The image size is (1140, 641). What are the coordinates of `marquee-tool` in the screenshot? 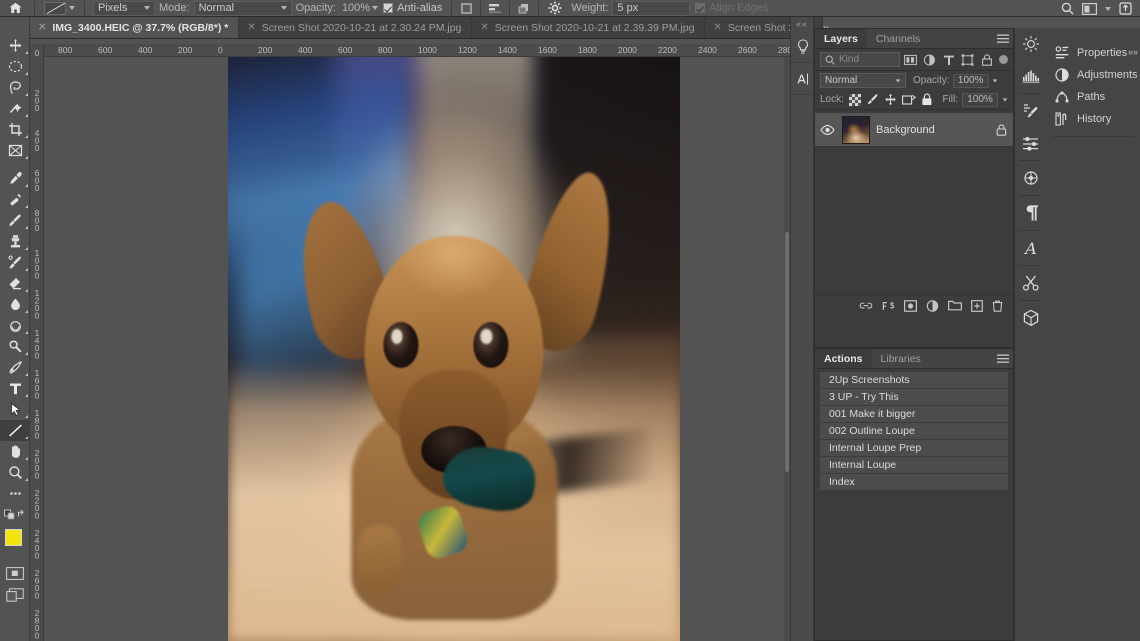 It's located at (15, 66).